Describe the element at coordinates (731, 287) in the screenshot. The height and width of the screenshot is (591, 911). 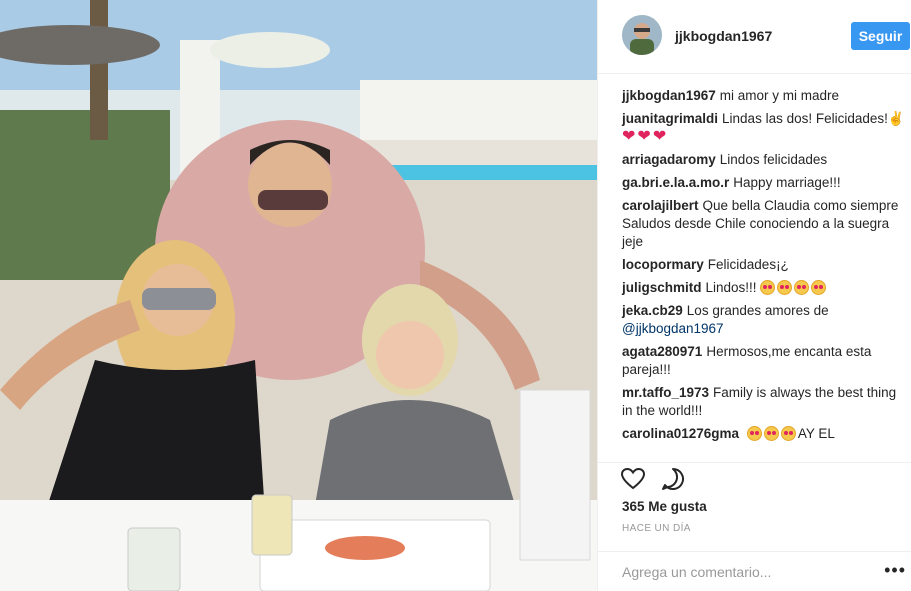
I see `comment-text: Lindos!!!` at that location.